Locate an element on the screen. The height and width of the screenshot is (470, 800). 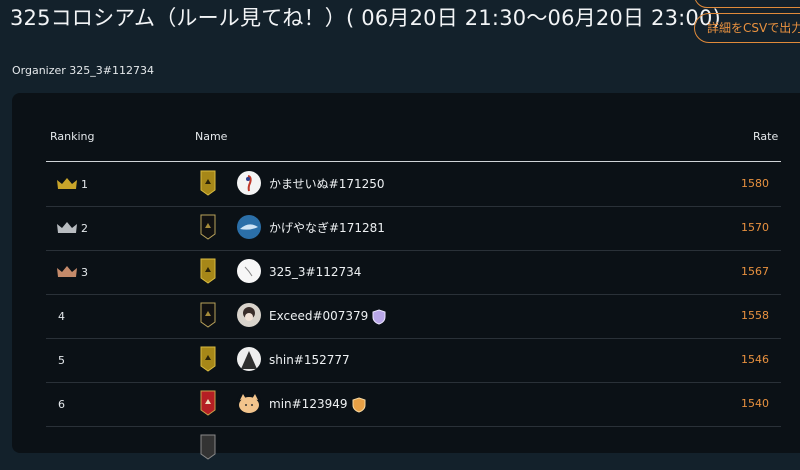
silver-crown-icon is located at coordinates (67, 227).